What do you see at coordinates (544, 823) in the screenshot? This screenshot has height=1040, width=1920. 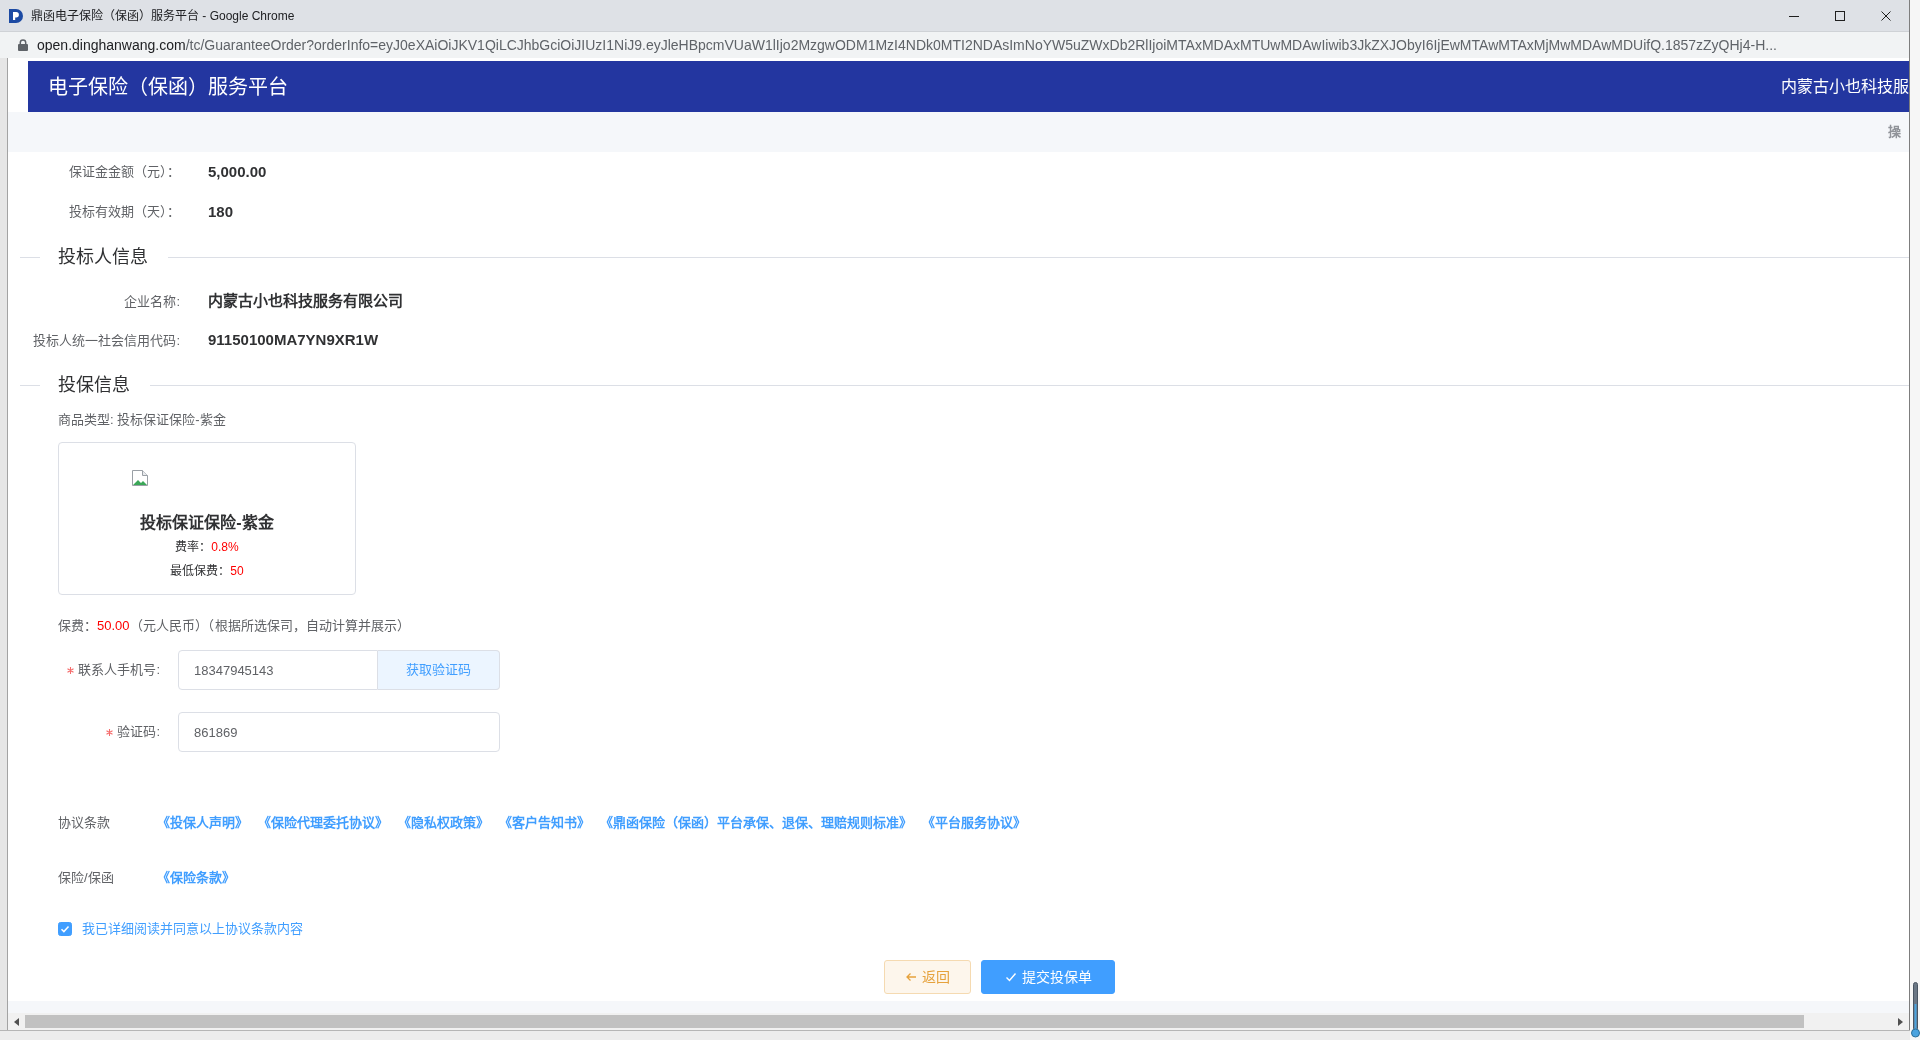 I see `agreement-link: 《客户告知书》` at bounding box center [544, 823].